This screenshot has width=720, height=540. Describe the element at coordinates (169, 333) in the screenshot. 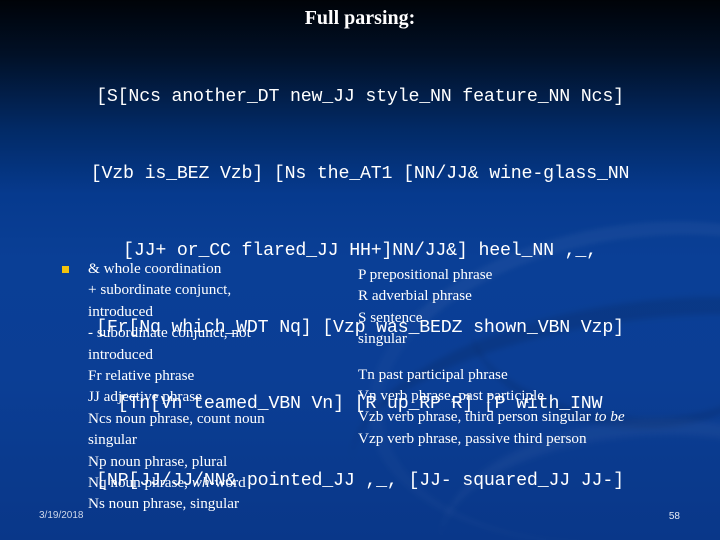

I see `legend-item: - subordinate conjunct, not` at that location.